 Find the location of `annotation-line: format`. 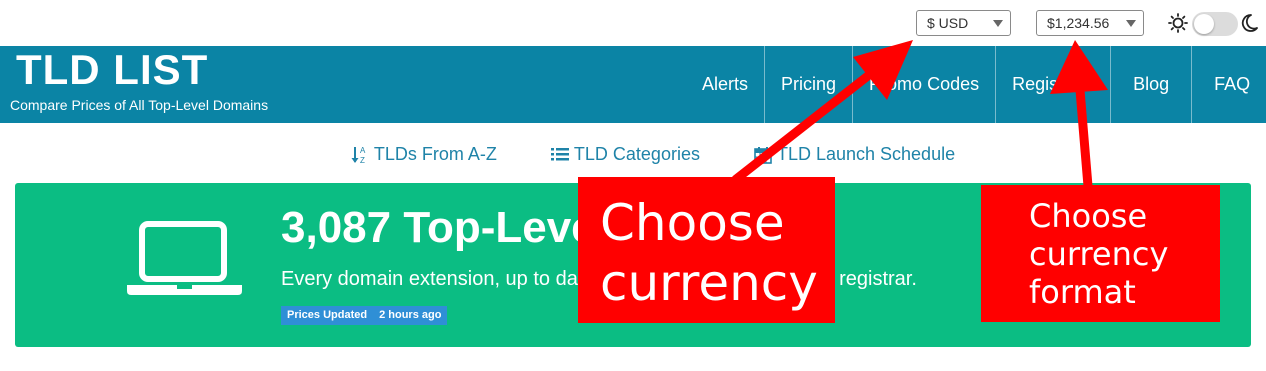

annotation-line: format is located at coordinates (1082, 292).